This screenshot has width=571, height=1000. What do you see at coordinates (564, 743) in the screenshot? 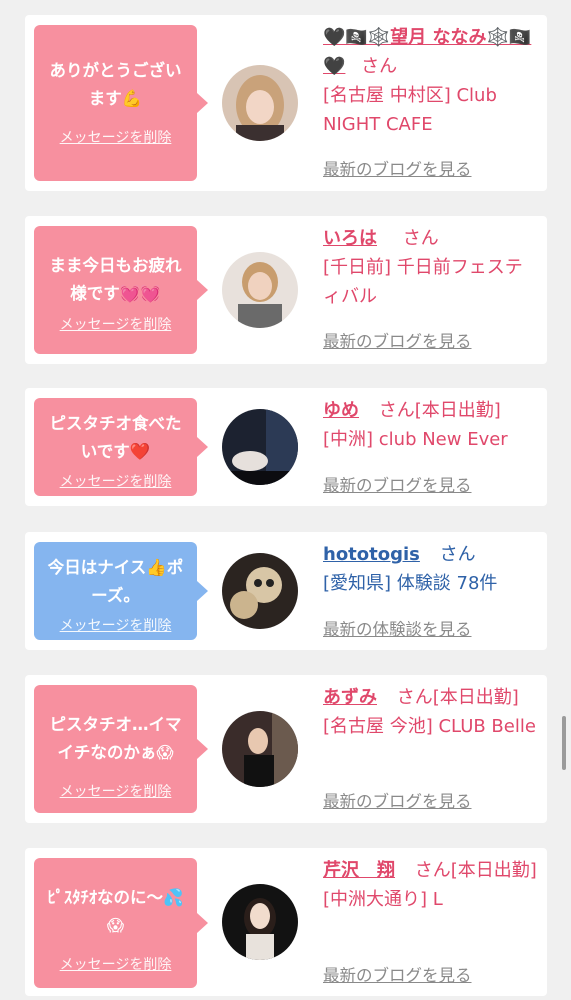
I see `scrollbar` at bounding box center [564, 743].